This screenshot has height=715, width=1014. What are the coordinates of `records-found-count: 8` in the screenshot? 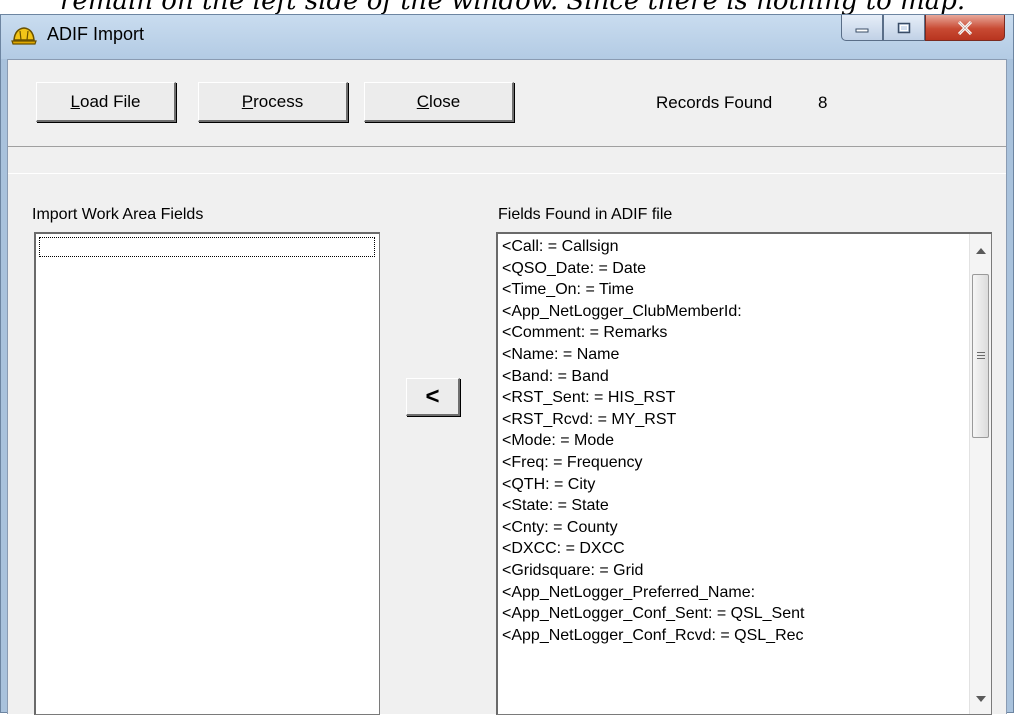 It's located at (823, 102).